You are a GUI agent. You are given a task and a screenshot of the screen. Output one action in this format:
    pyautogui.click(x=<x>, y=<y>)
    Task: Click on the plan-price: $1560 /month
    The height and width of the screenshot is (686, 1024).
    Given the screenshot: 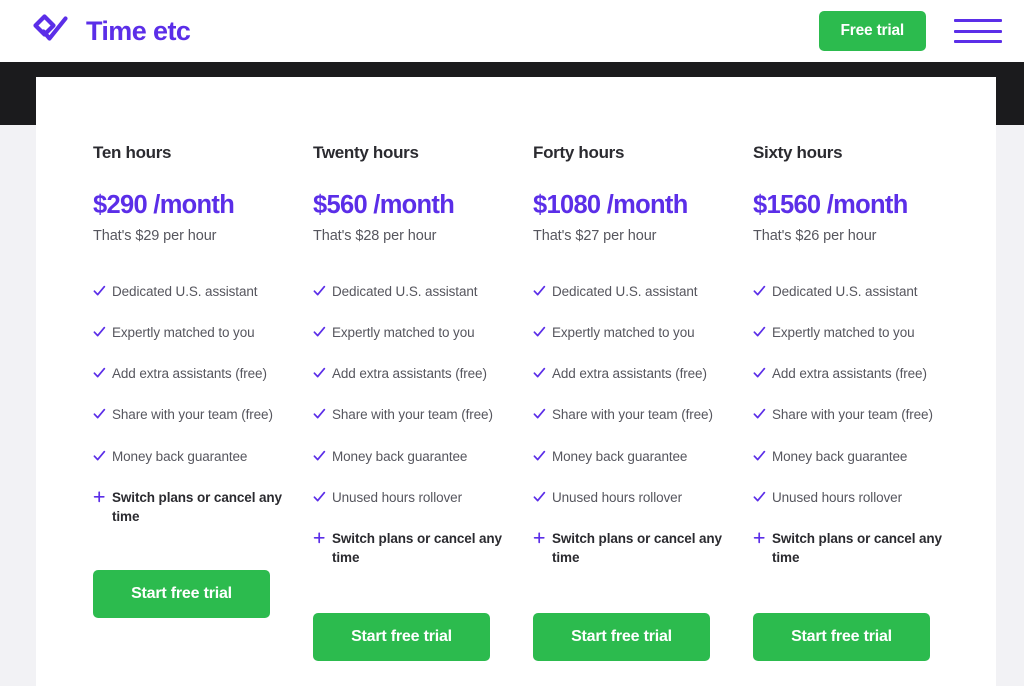 What is the action you would take?
    pyautogui.click(x=830, y=205)
    